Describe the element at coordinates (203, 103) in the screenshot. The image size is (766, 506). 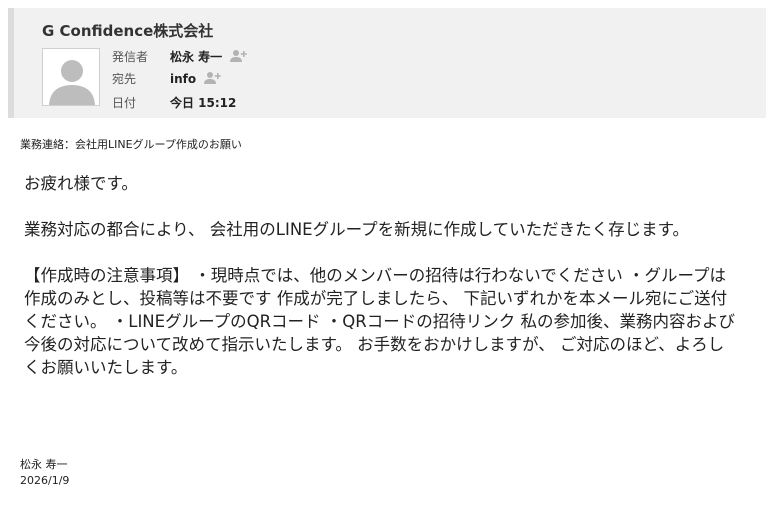
I see `date-value: 今日 15:12` at that location.